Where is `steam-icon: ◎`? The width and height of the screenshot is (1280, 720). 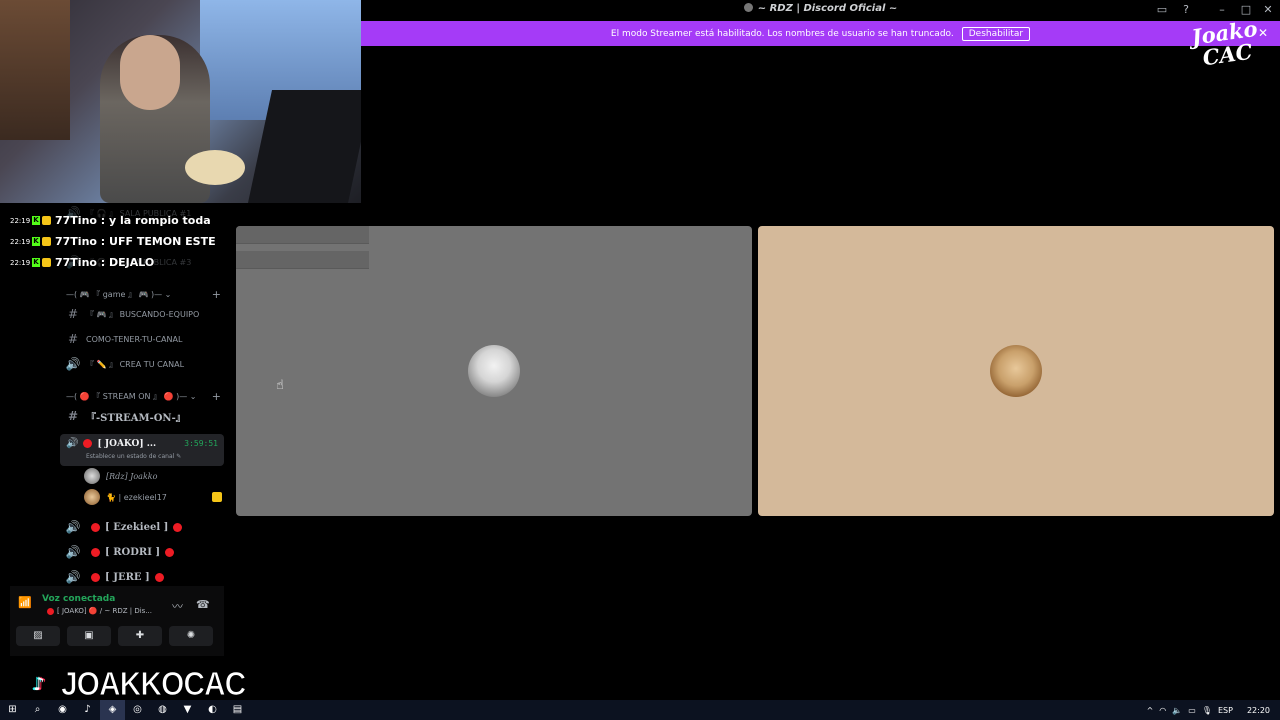
steam-icon: ◎ is located at coordinates (137, 710).